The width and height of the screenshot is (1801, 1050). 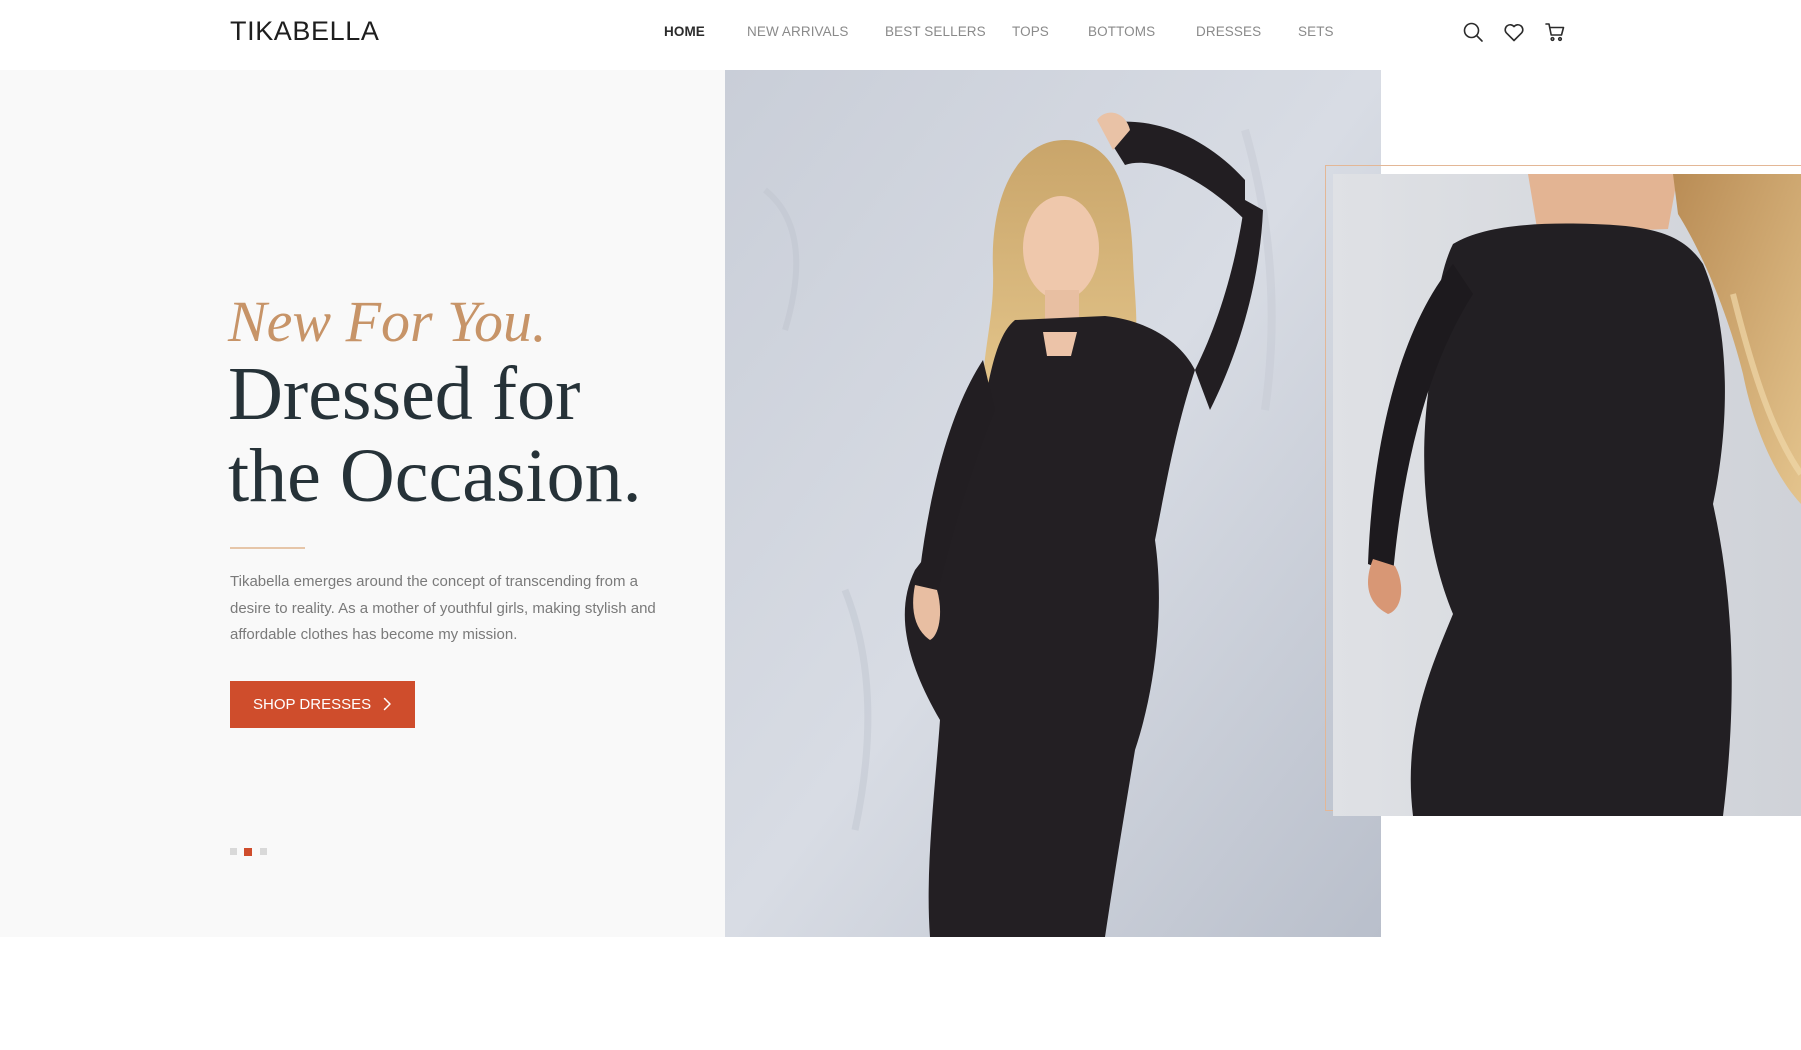 I want to click on chevron-right-icon, so click(x=387, y=704).